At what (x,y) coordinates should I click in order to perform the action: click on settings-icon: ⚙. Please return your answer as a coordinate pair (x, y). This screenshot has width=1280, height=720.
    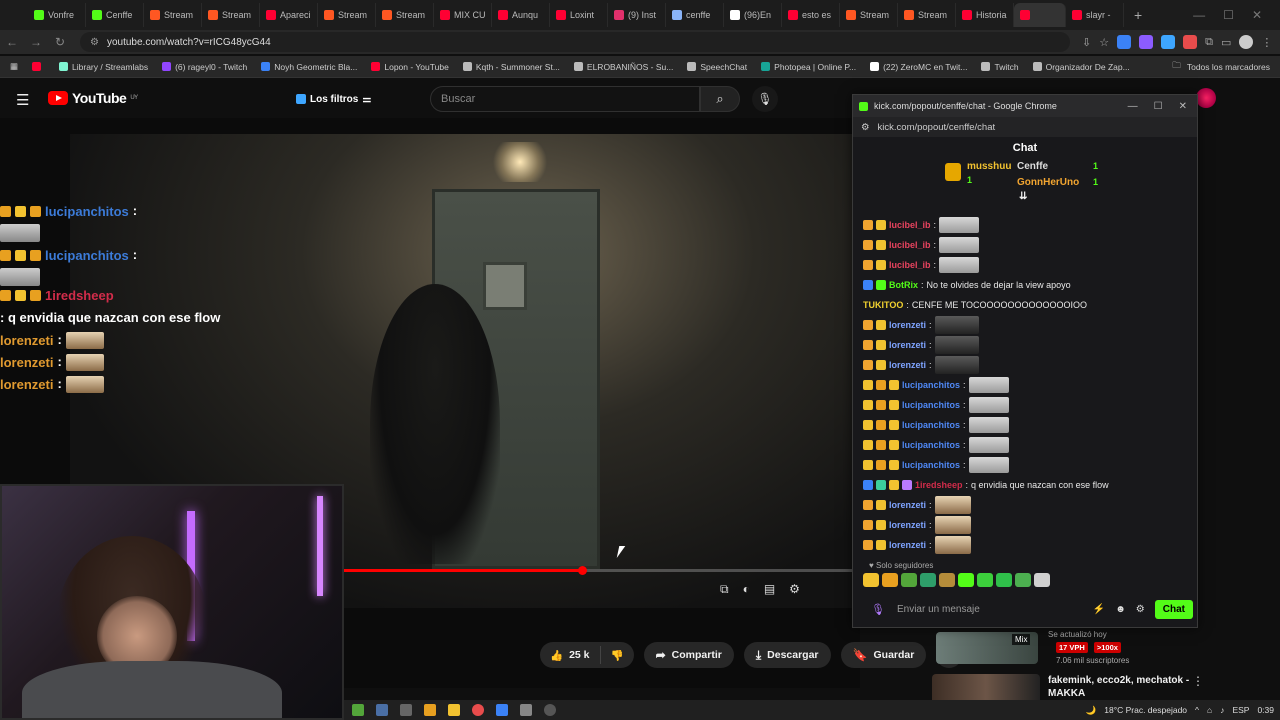
    Looking at the image, I should click on (1140, 609).